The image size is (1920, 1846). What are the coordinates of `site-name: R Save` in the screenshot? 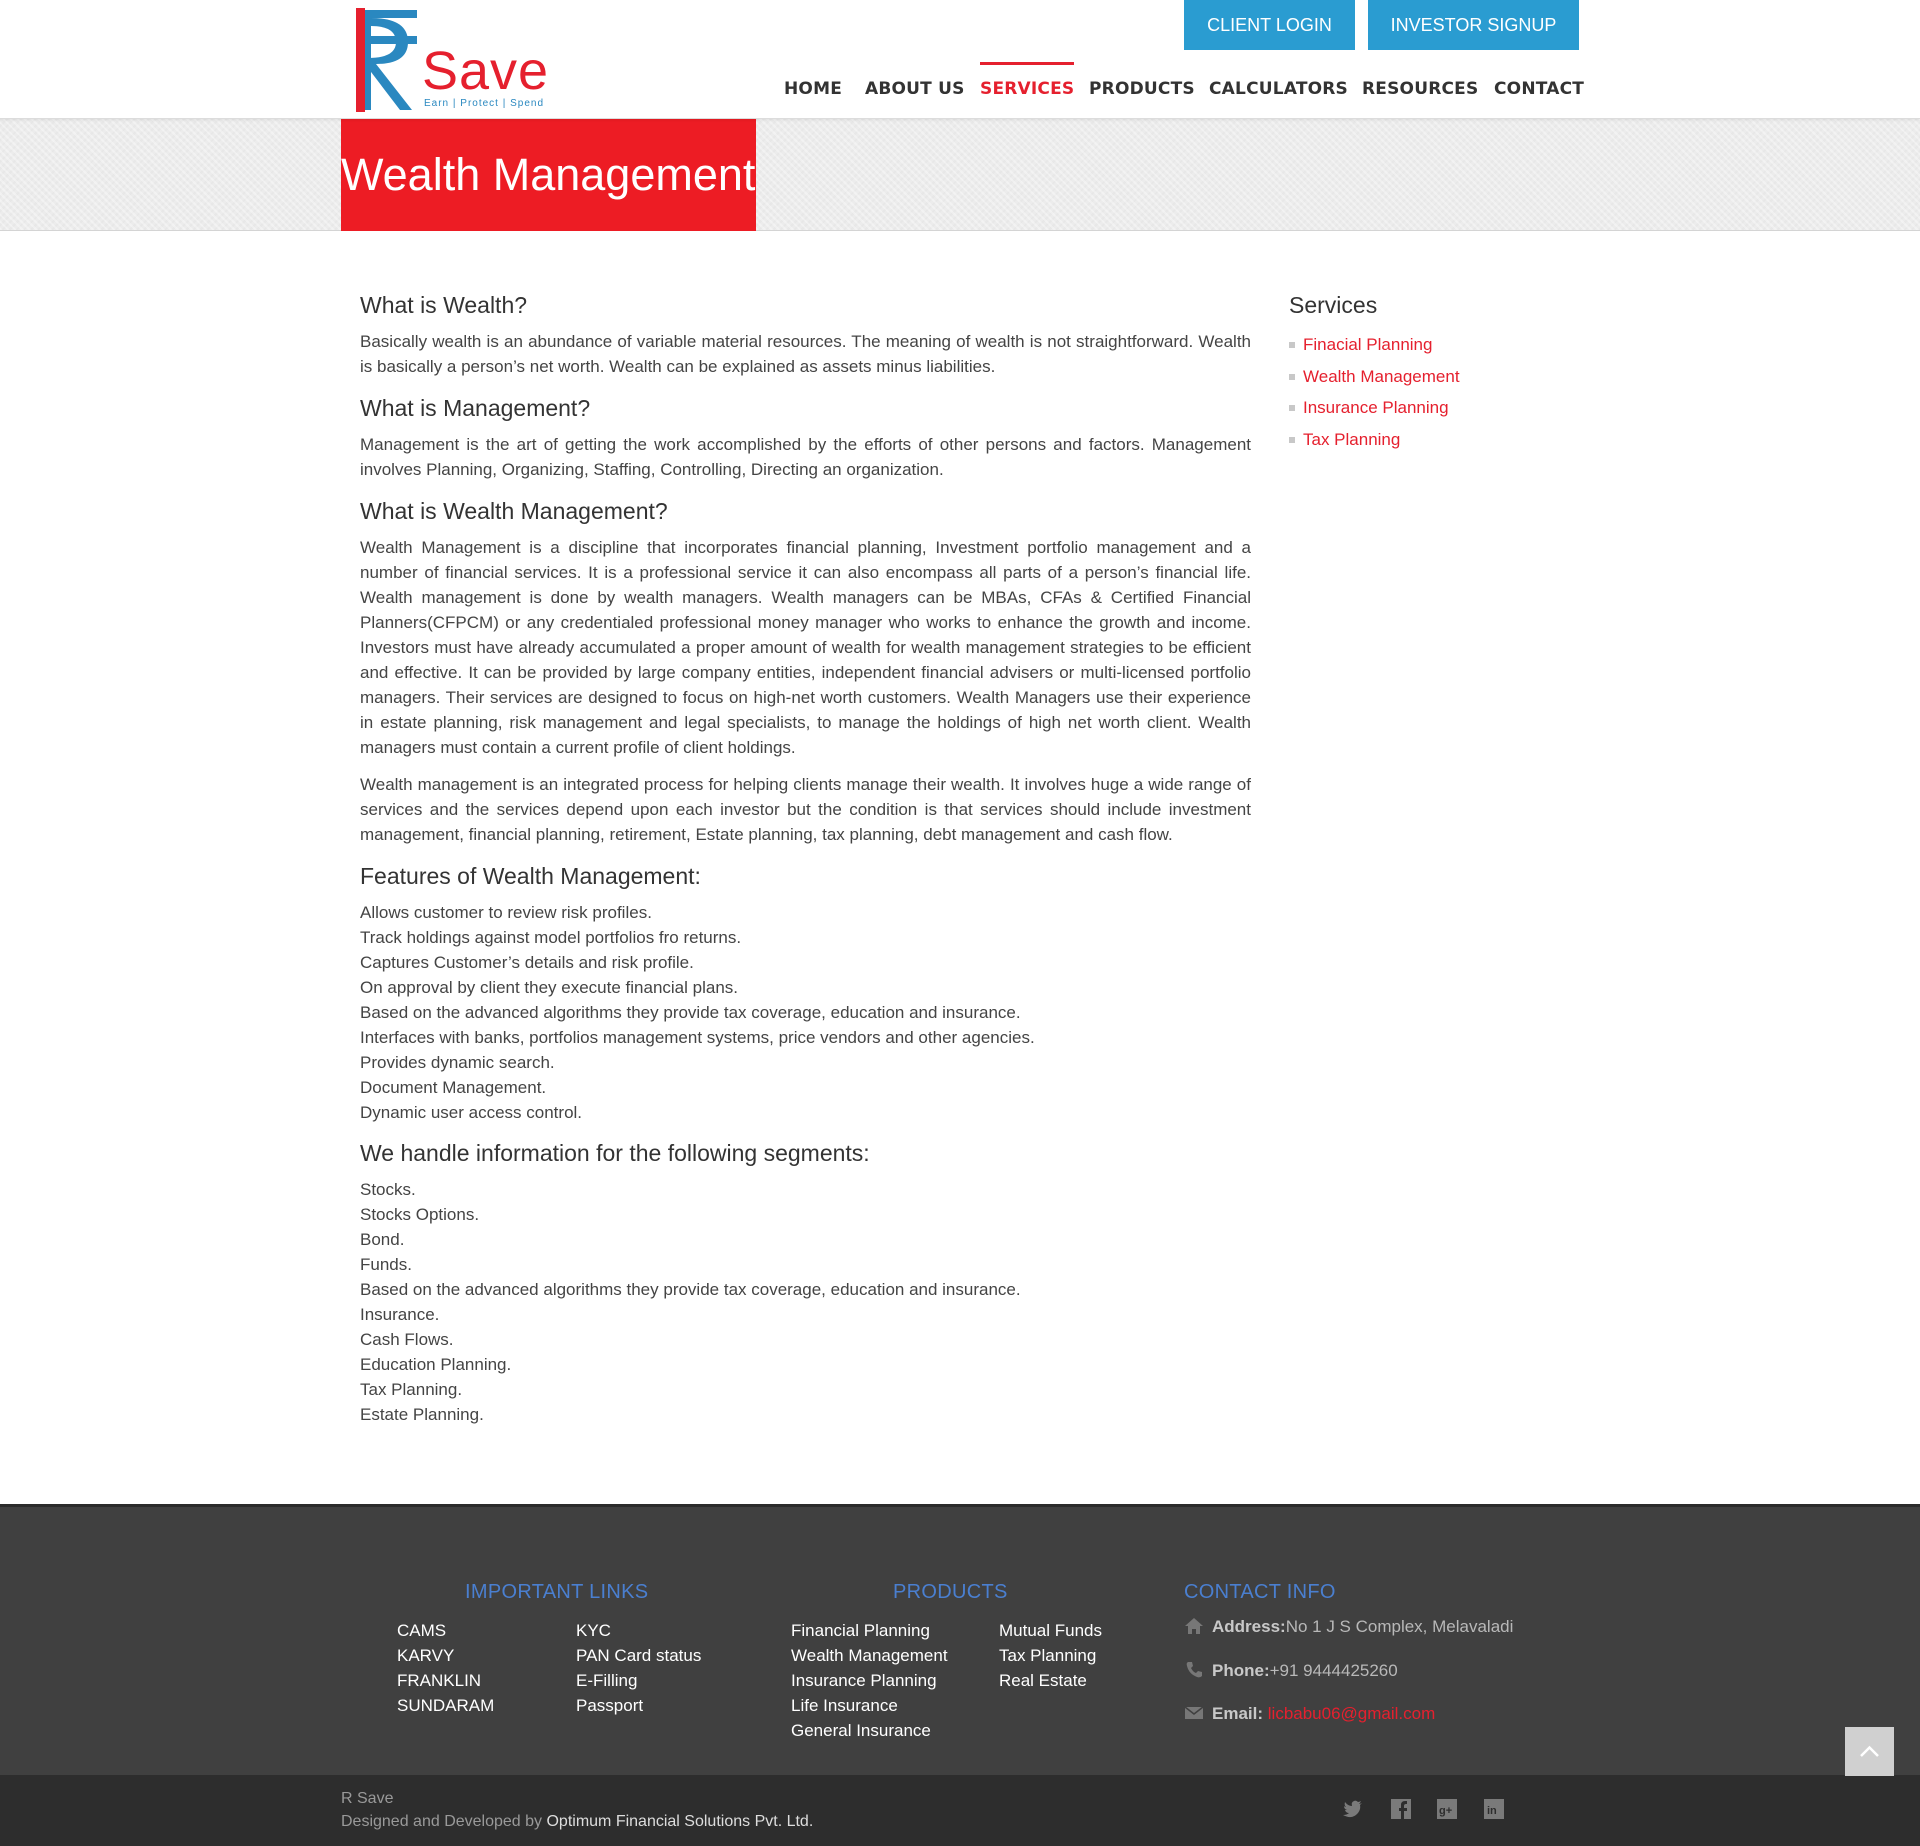 It's located at (367, 1798).